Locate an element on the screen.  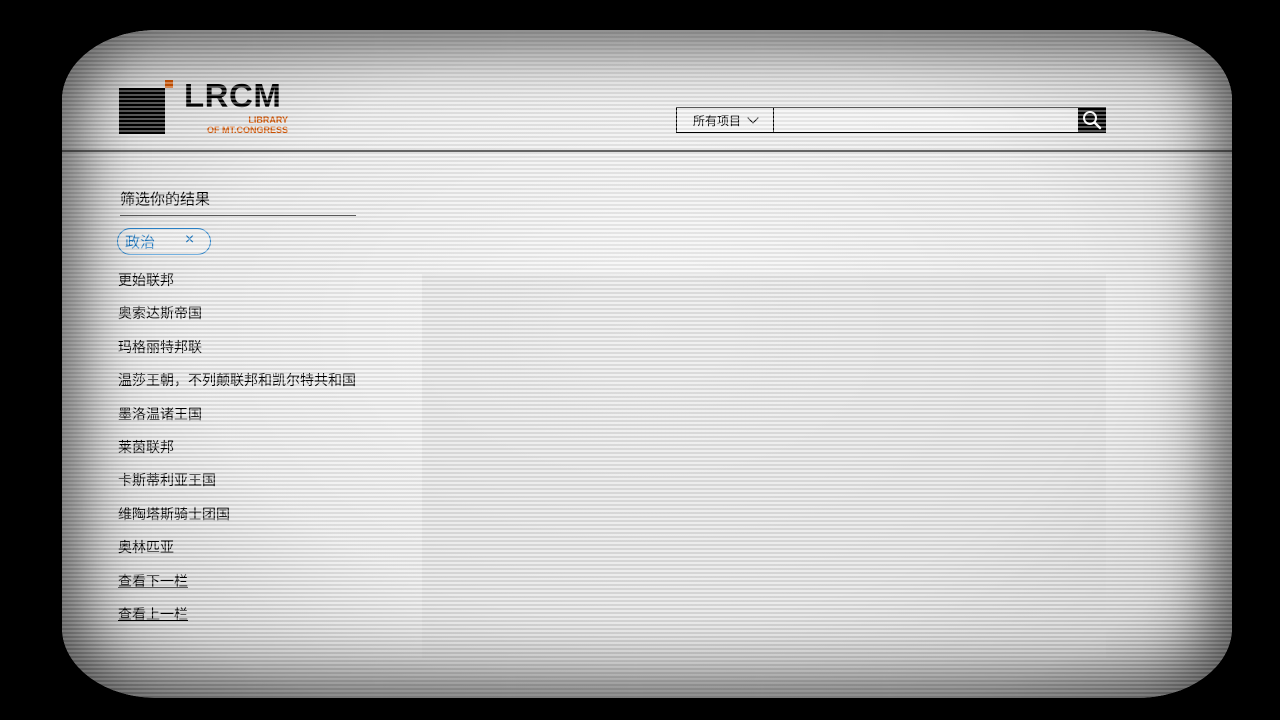
list-item: 玛格丽特邦联 is located at coordinates (237, 355).